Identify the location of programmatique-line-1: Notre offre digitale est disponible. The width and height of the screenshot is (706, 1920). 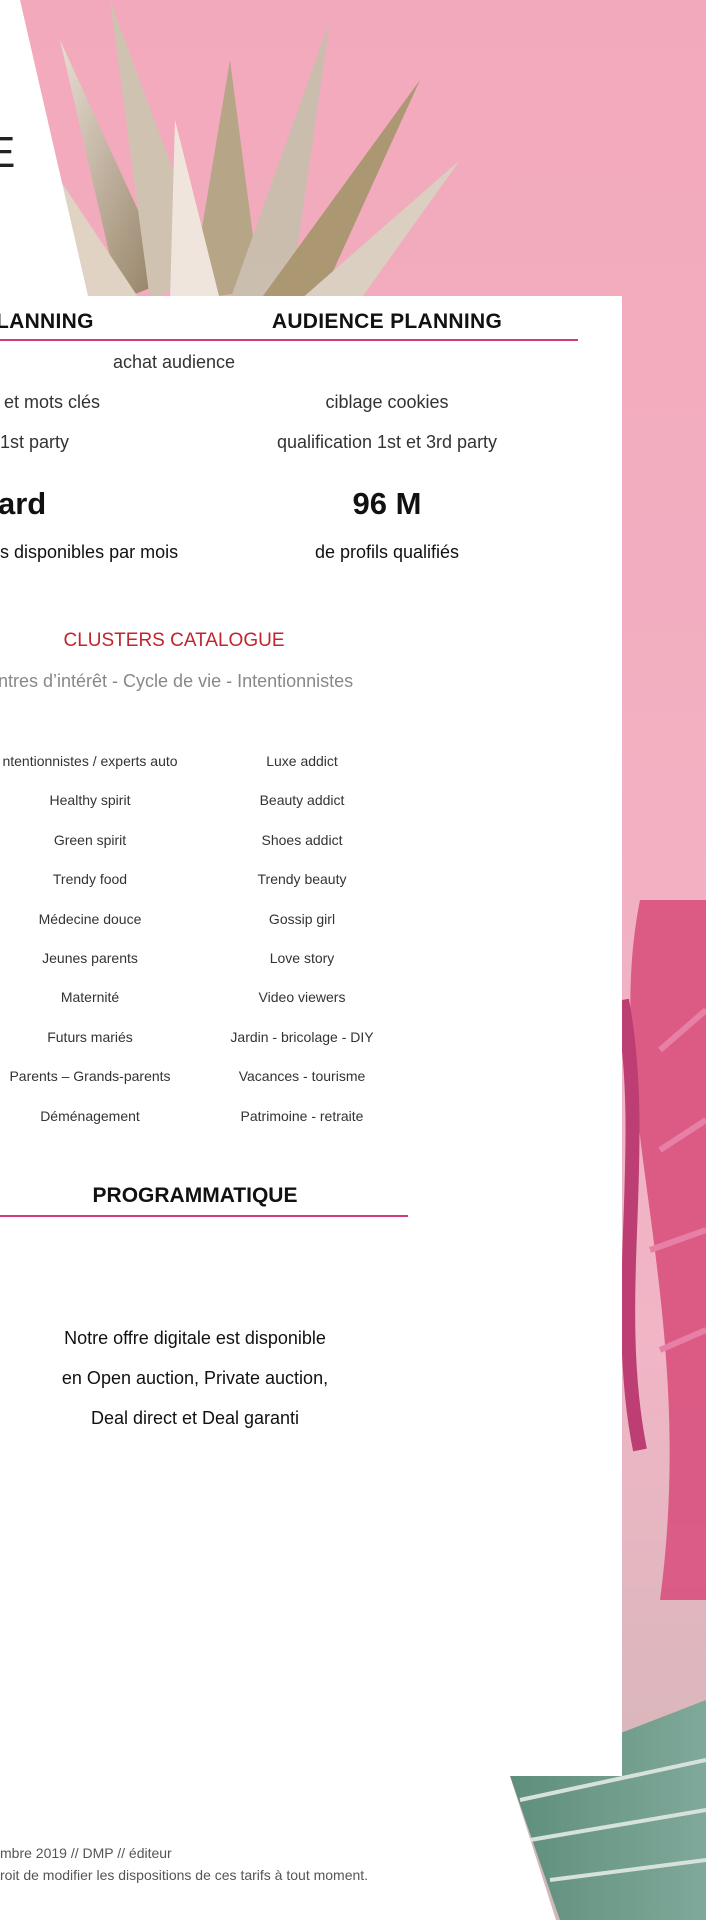
(195, 1338).